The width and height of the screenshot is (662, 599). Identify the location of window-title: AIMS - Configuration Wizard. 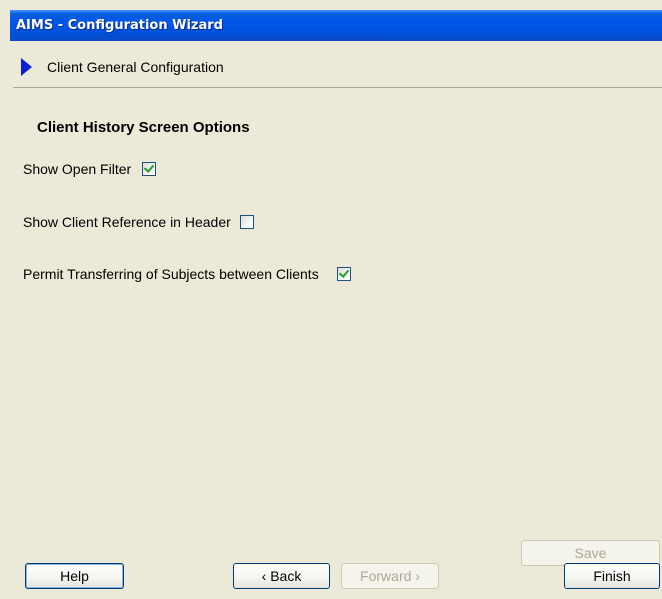
(119, 25).